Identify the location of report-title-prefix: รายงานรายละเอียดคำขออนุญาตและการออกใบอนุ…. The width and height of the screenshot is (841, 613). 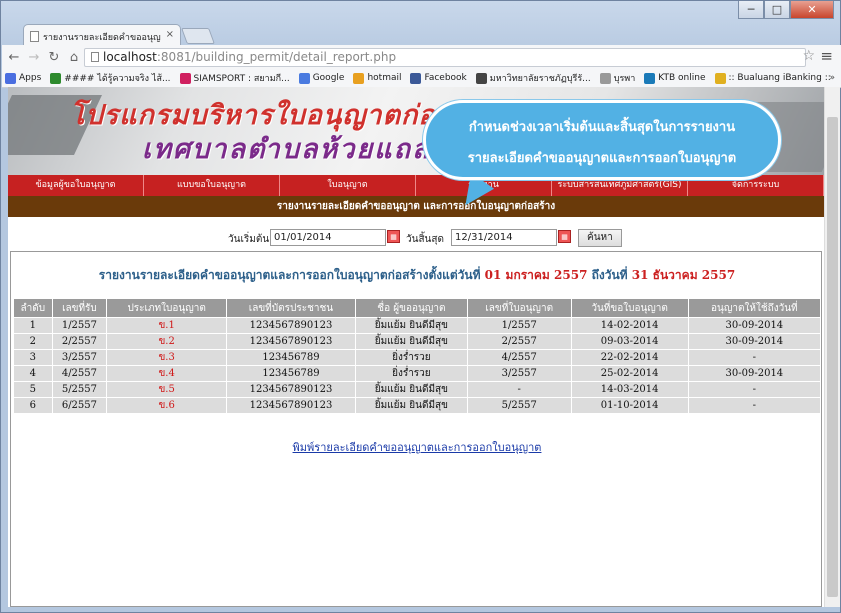
(289, 275).